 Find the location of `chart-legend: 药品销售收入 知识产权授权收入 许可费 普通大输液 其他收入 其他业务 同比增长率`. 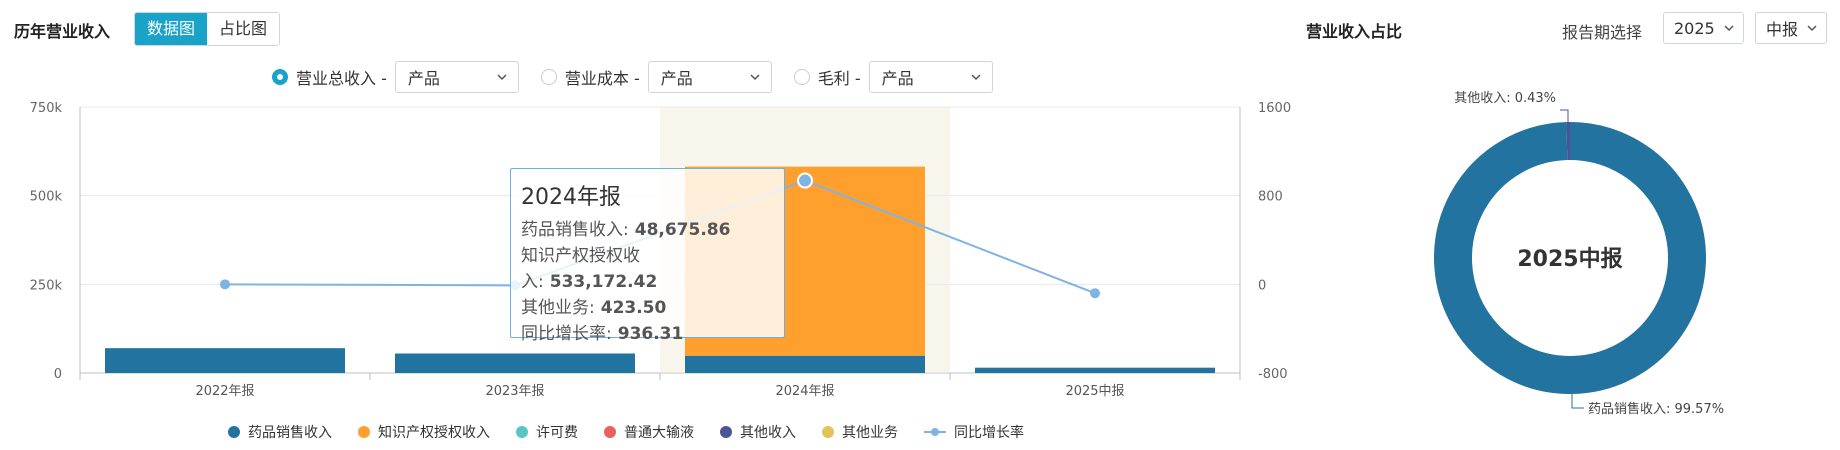

chart-legend: 药品销售收入 知识产权授权收入 许可费 普通大输液 其他收入 其他业务 同比增长率 is located at coordinates (626, 432).